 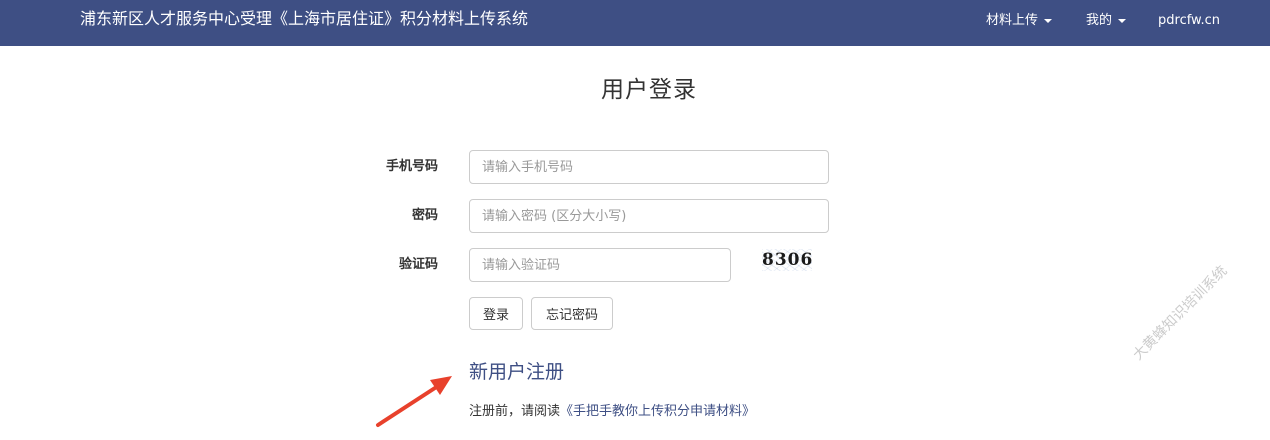 I want to click on red-arrow-icon, so click(x=414, y=401).